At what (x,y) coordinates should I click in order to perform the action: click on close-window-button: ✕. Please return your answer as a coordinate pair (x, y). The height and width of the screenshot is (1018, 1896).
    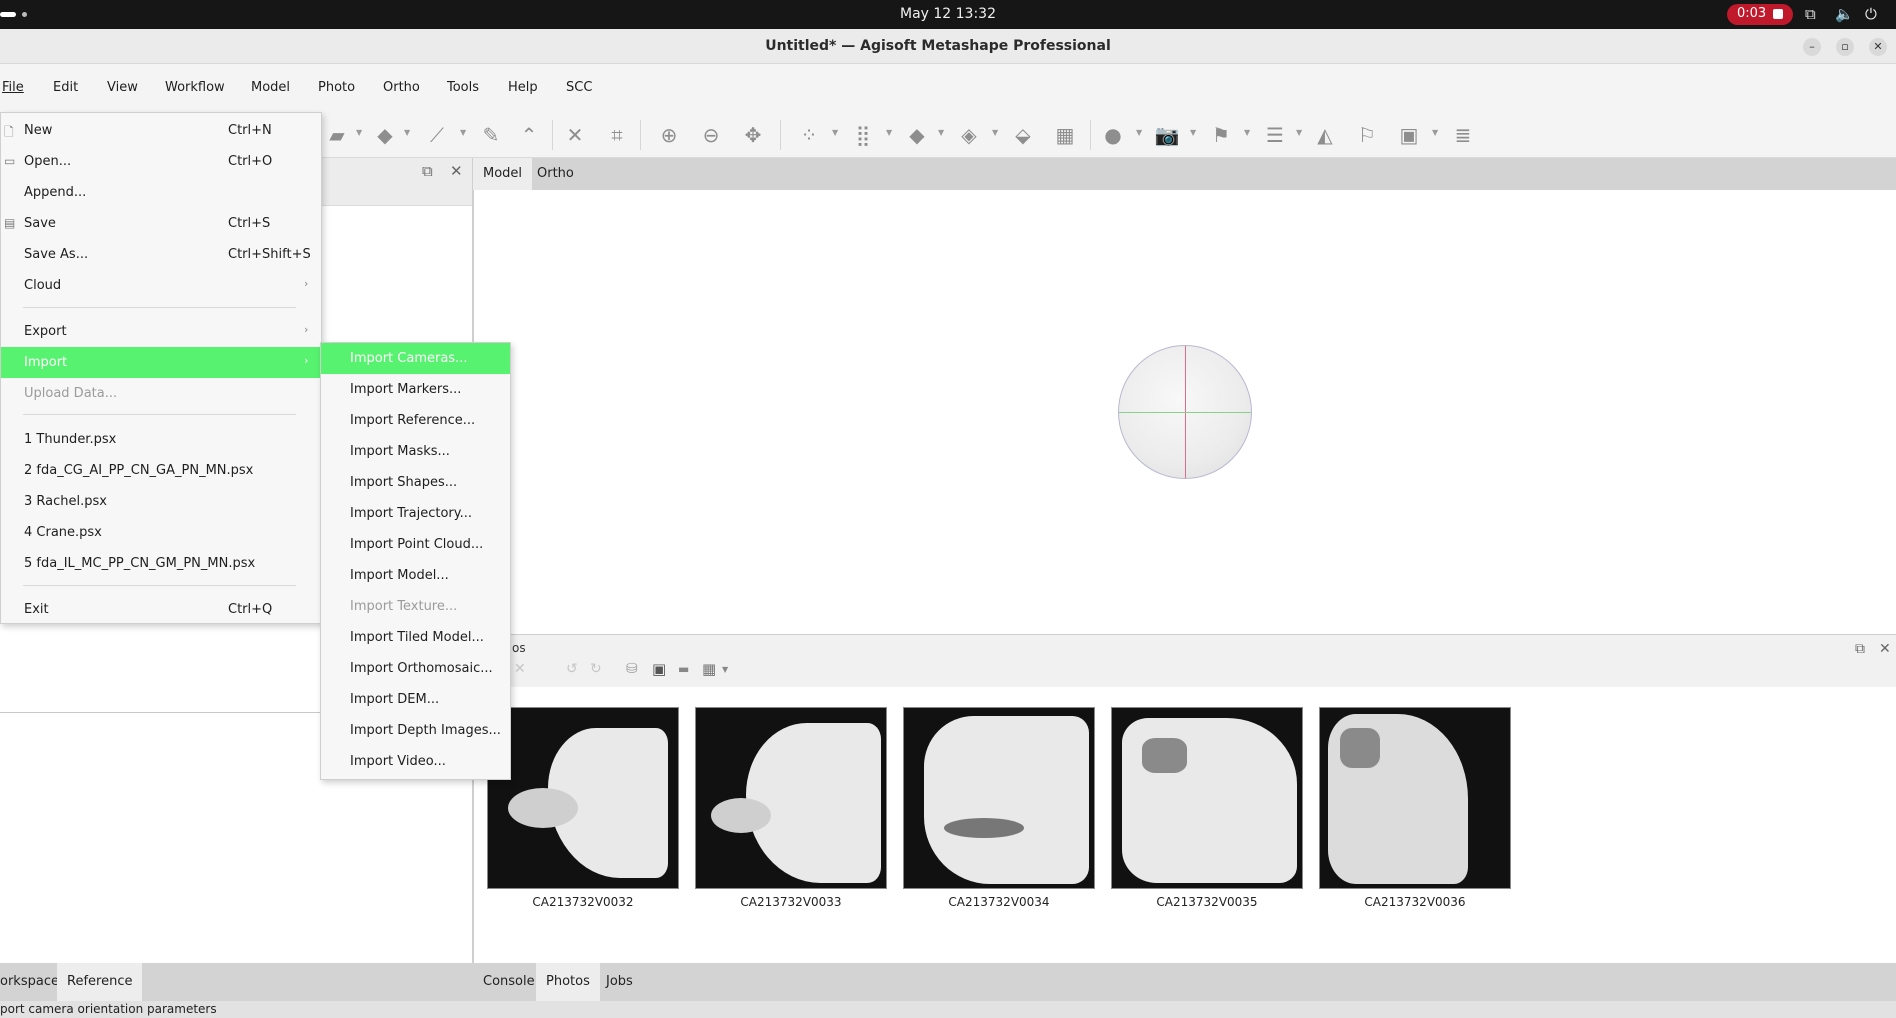
    Looking at the image, I should click on (1878, 47).